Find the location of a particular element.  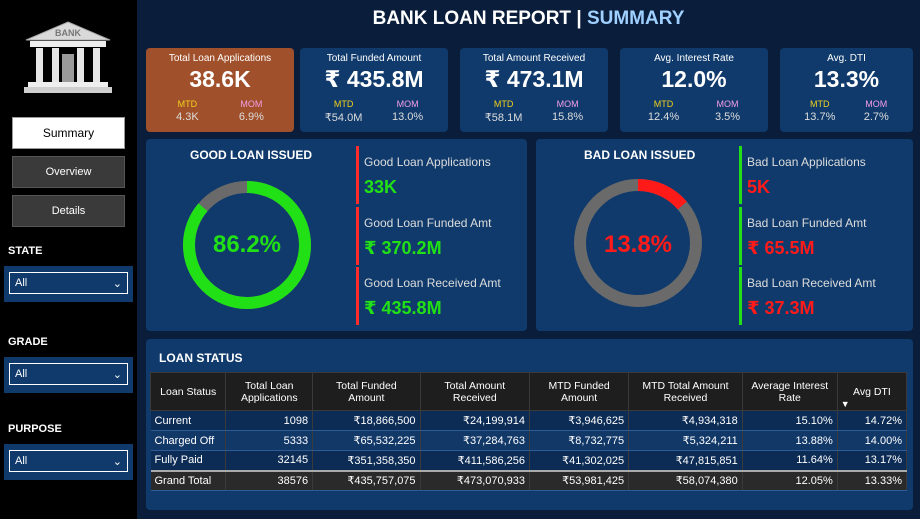

col-header-total-funded-amount: Total Funded Amount is located at coordinates (366, 391).